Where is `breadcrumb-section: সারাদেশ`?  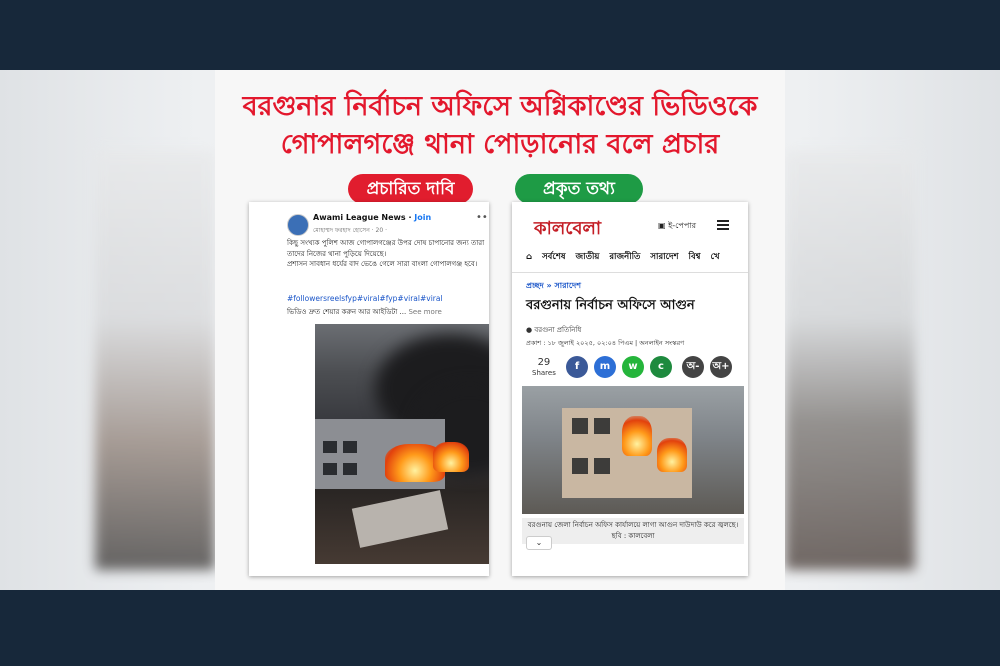 breadcrumb-section: সারাদেশ is located at coordinates (568, 285).